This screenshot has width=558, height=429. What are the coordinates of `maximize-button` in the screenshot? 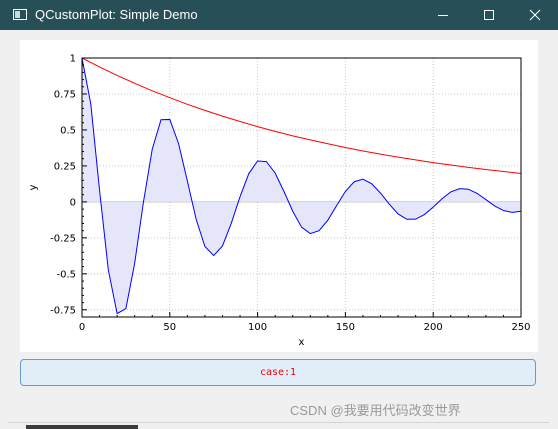 It's located at (489, 15).